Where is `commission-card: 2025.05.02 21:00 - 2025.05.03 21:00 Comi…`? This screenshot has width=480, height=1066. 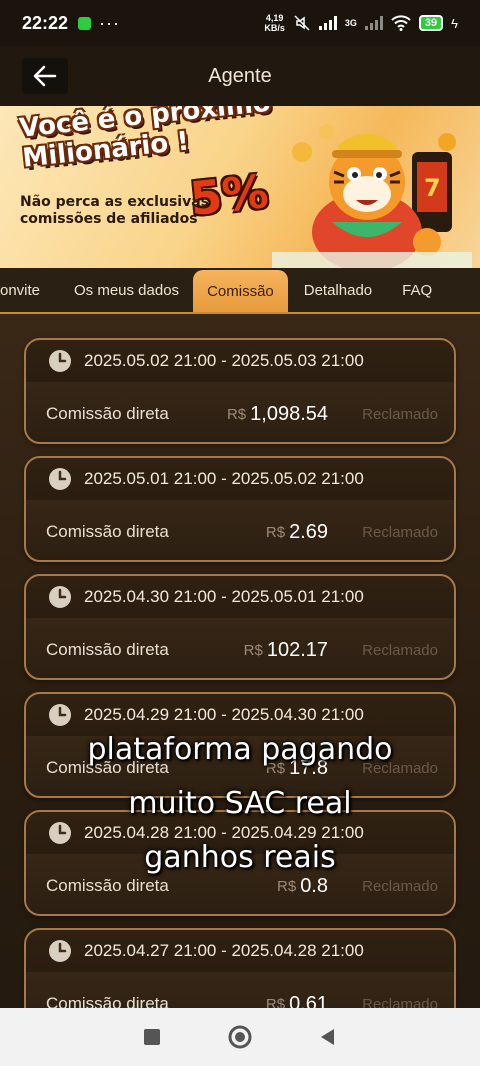
commission-card: 2025.05.02 21:00 - 2025.05.03 21:00 Comi… is located at coordinates (240, 391).